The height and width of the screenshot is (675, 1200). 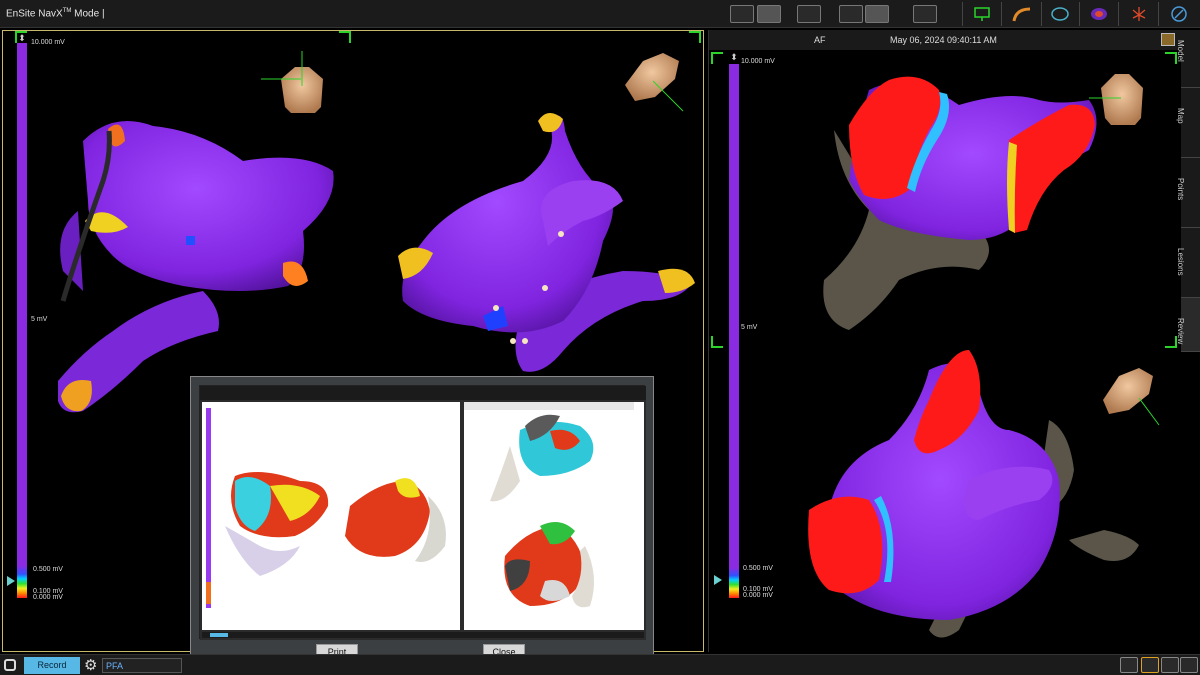 I want to click on left-atrium-model, so click(x=196, y=267).